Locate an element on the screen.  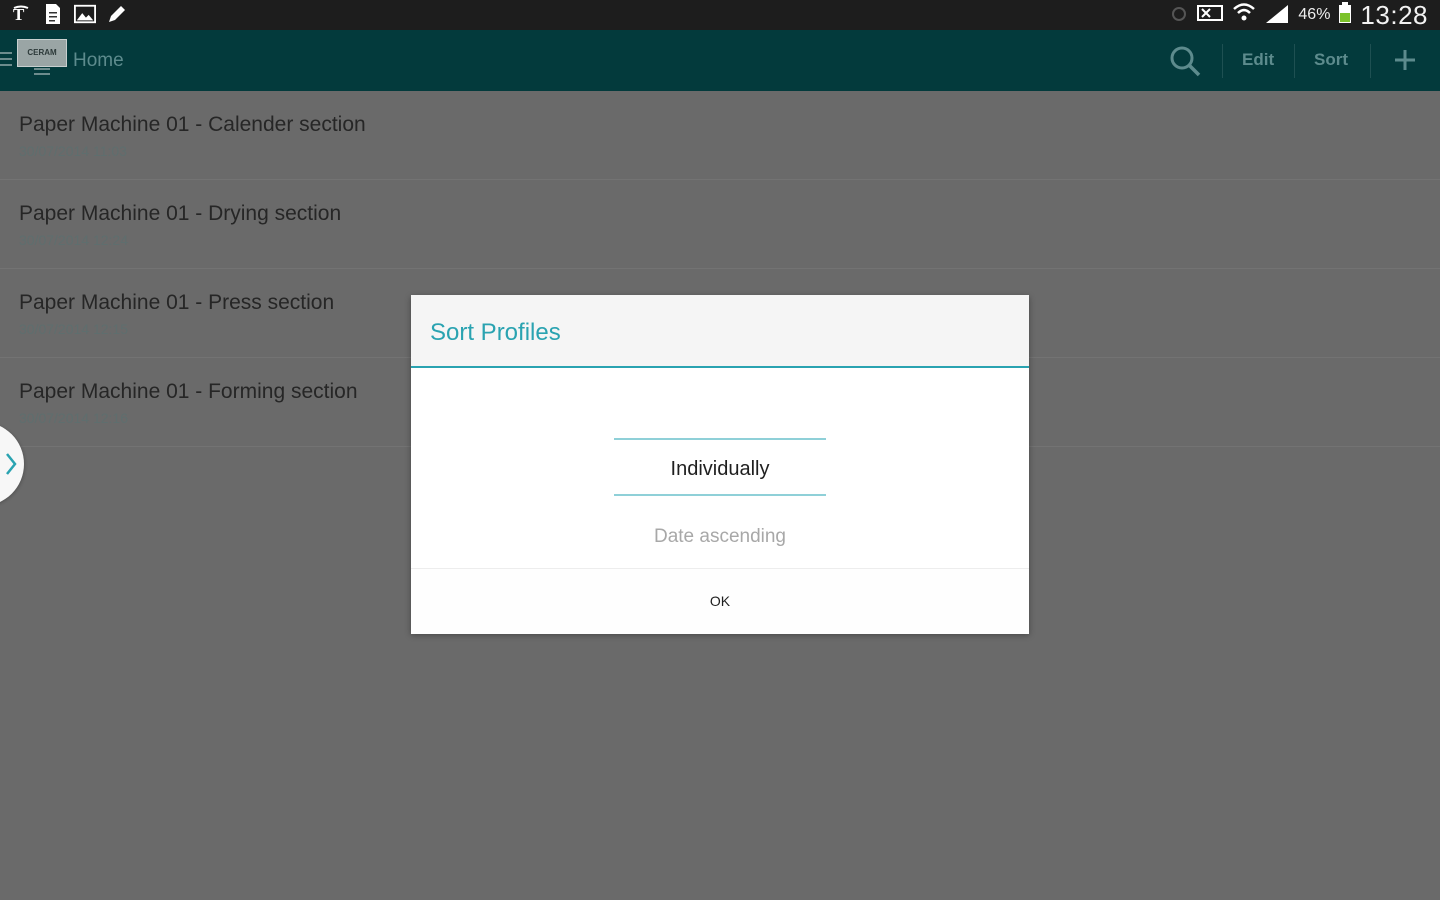
page-title: Home is located at coordinates (98, 61).